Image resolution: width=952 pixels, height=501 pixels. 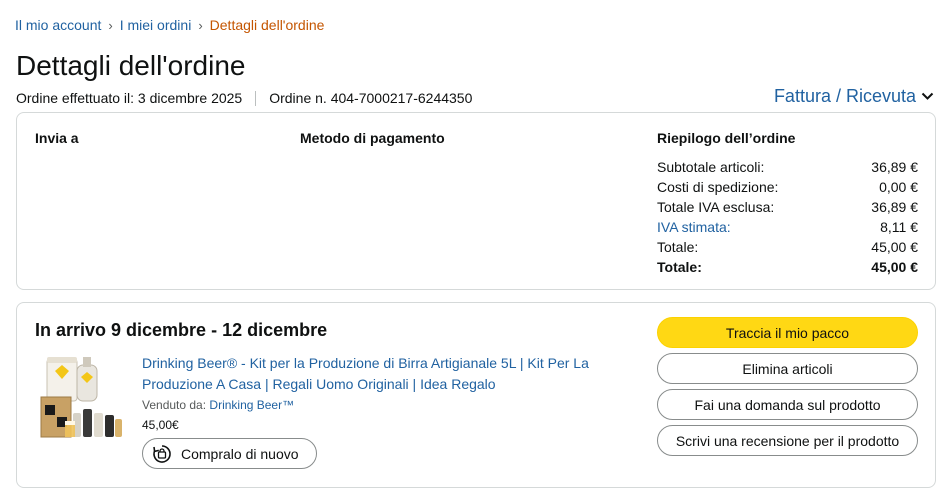 I want to click on remove-items-button: Elimina articoli, so click(x=787, y=368).